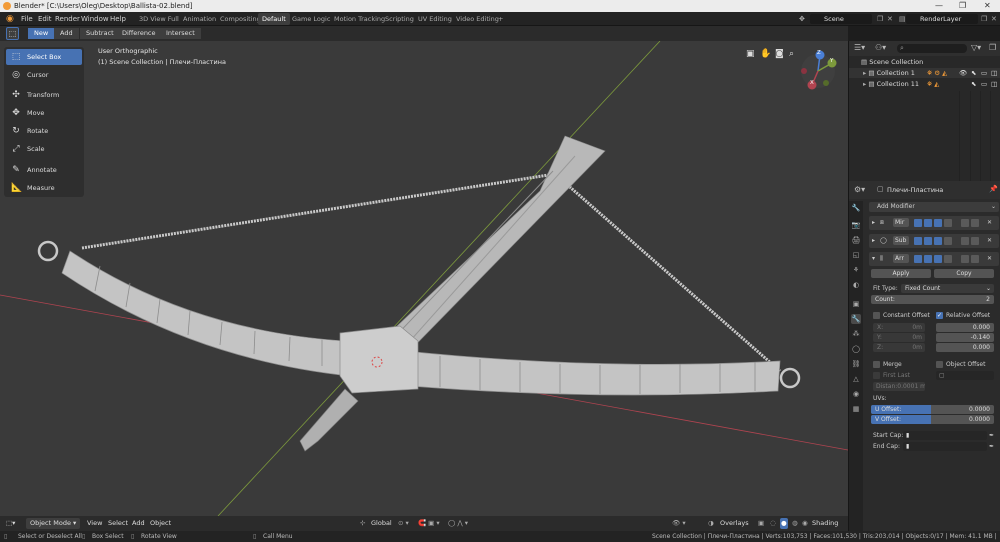 The width and height of the screenshot is (1000, 542). Describe the element at coordinates (44, 149) in the screenshot. I see `tool-scale: ⤢ Scale` at that location.